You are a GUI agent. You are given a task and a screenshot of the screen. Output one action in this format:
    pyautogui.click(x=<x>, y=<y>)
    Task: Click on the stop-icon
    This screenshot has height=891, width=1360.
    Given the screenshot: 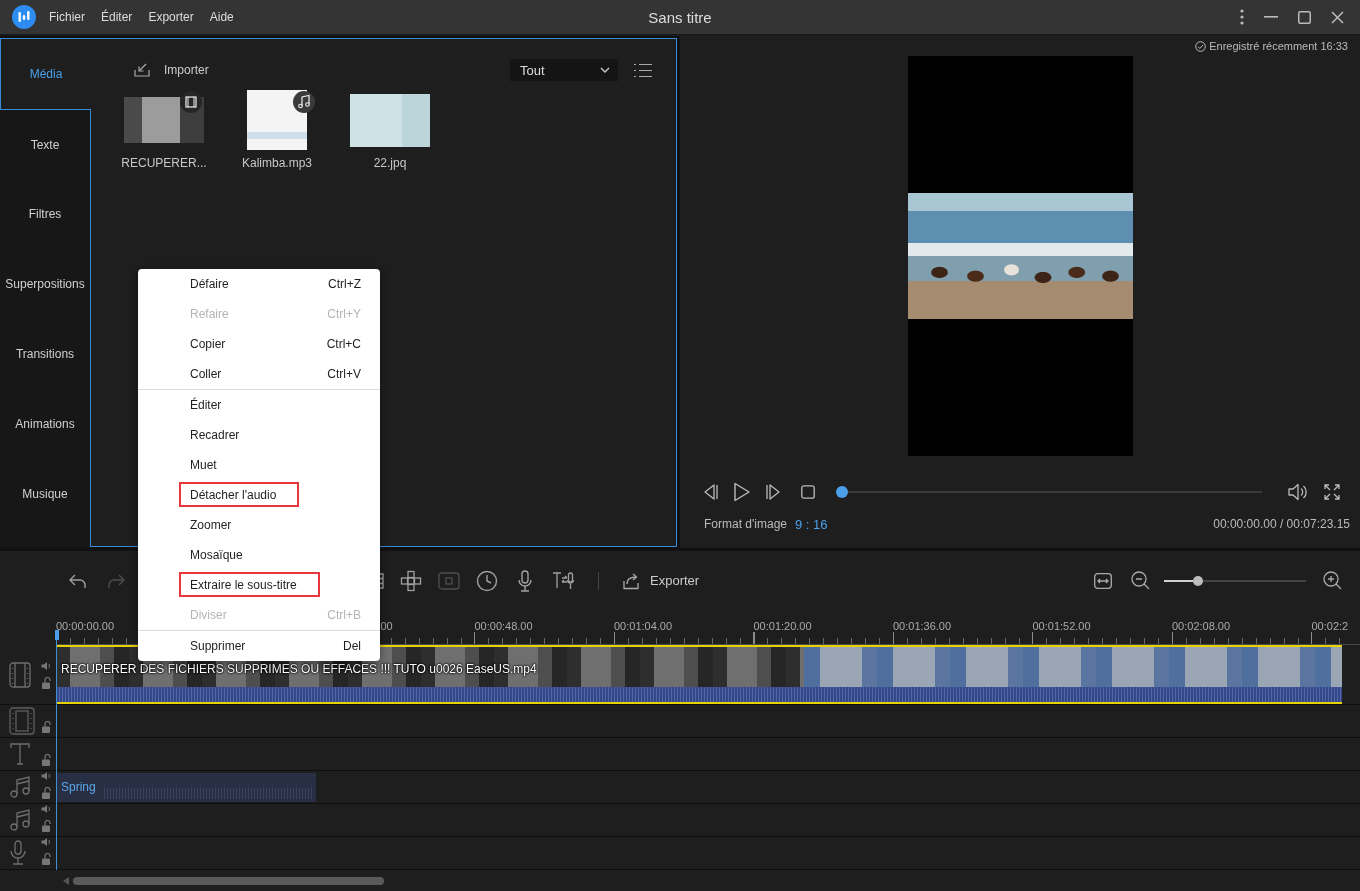 What is the action you would take?
    pyautogui.click(x=808, y=492)
    